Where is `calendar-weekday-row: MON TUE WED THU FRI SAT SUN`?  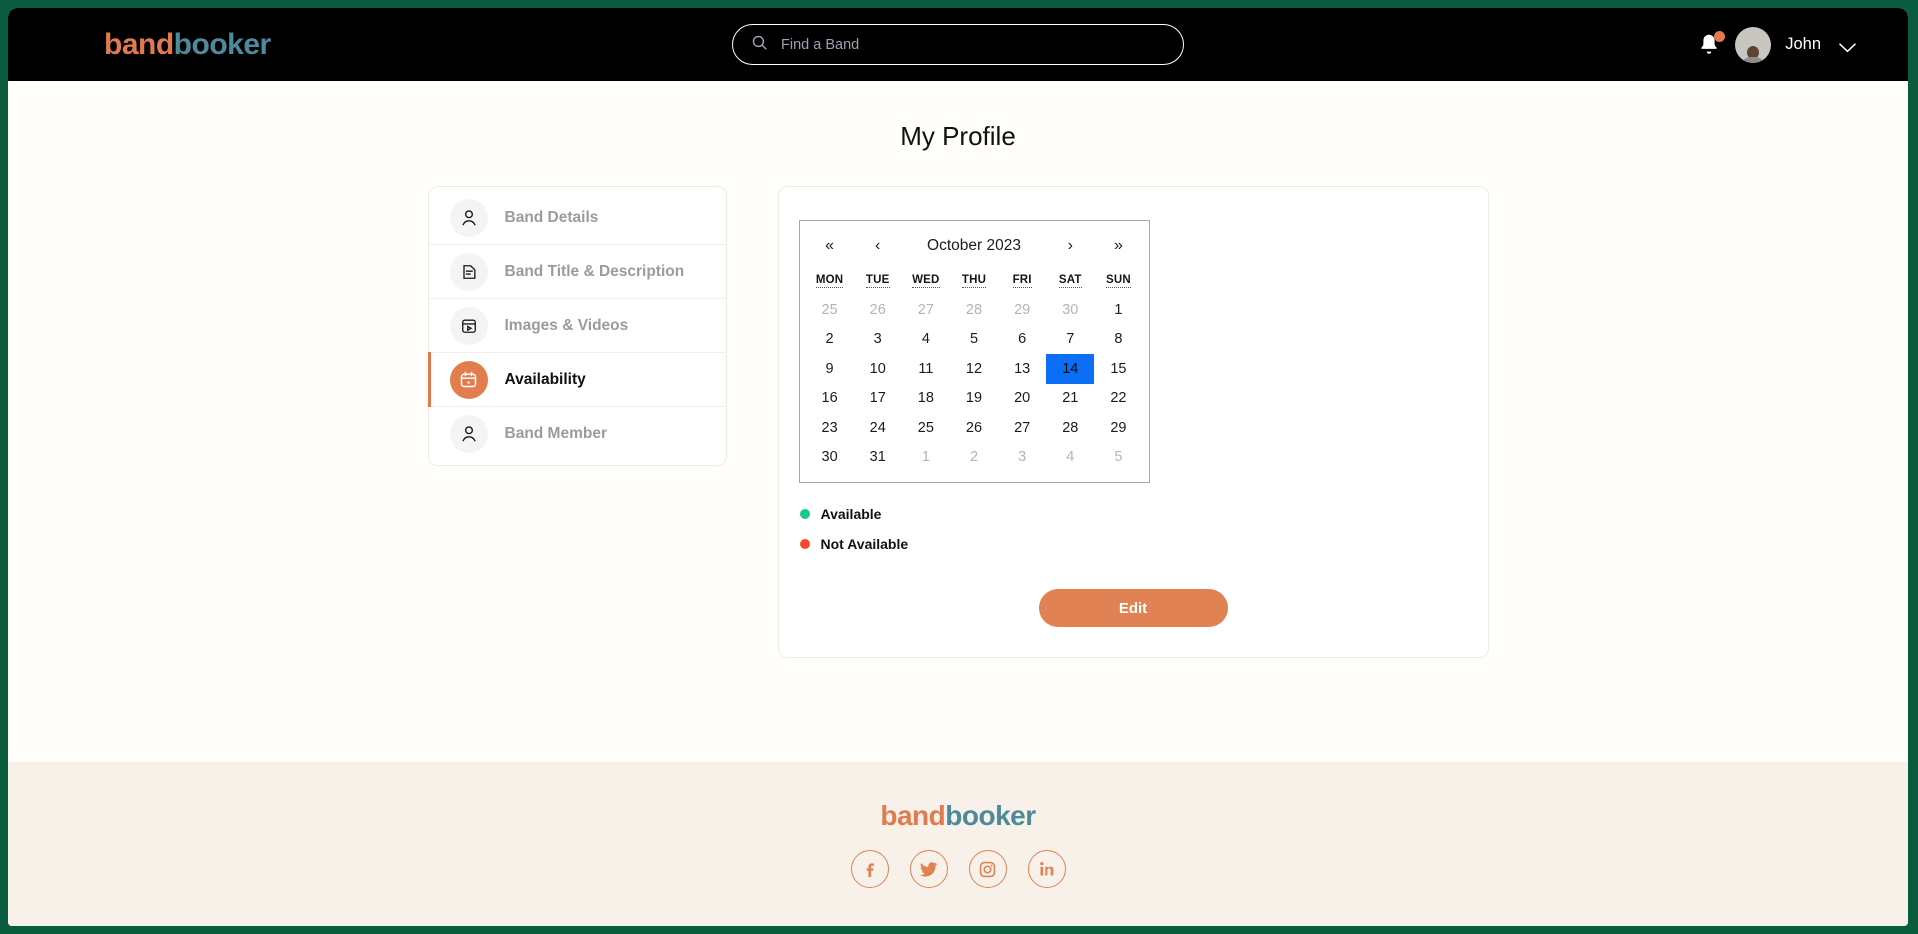
calendar-weekday-row: MON TUE WED THU FRI SAT SUN is located at coordinates (974, 281).